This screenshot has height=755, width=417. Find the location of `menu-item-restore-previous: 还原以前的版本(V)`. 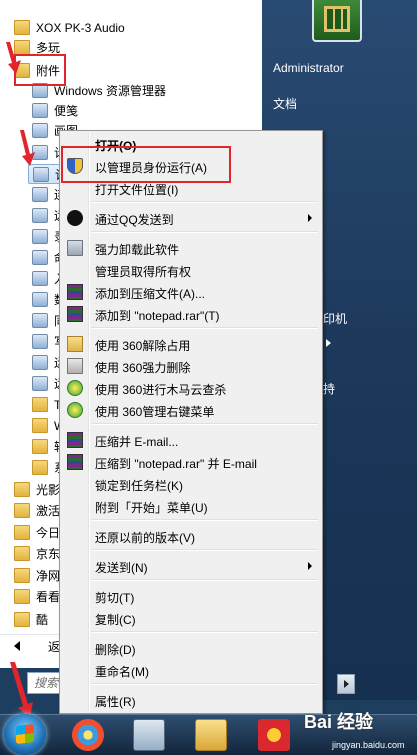

menu-item-restore-previous: 还原以前的版本(V) is located at coordinates (191, 536).